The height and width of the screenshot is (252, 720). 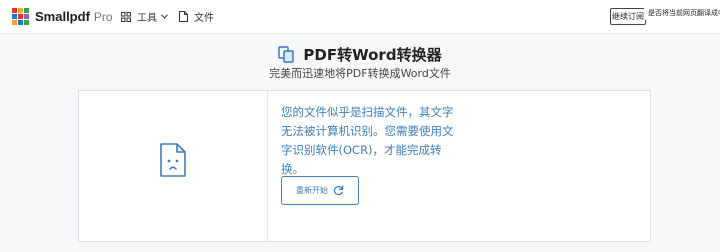 I want to click on page-header: PDF转Word转换器, so click(x=360, y=54).